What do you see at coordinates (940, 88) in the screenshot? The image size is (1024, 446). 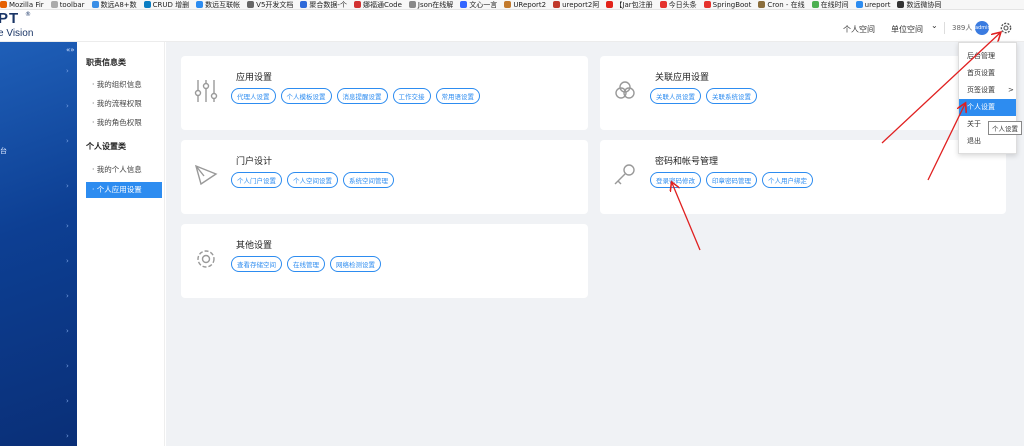 I see `arrow-to-gear` at bounding box center [940, 88].